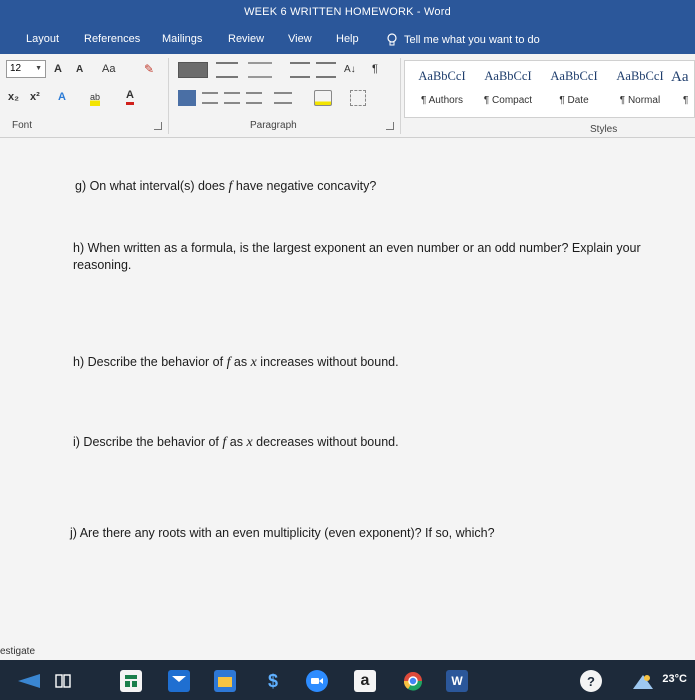 The width and height of the screenshot is (695, 700). What do you see at coordinates (95, 97) in the screenshot?
I see `highlight-button: ab` at bounding box center [95, 97].